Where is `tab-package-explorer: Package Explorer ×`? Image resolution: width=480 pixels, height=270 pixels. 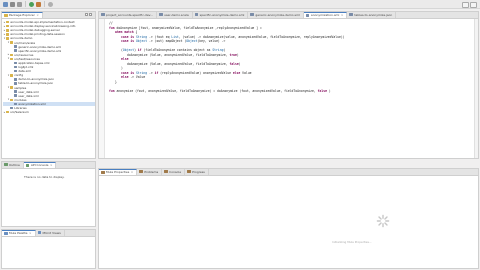 tab-package-explorer: Package Explorer × is located at coordinates (22, 15).